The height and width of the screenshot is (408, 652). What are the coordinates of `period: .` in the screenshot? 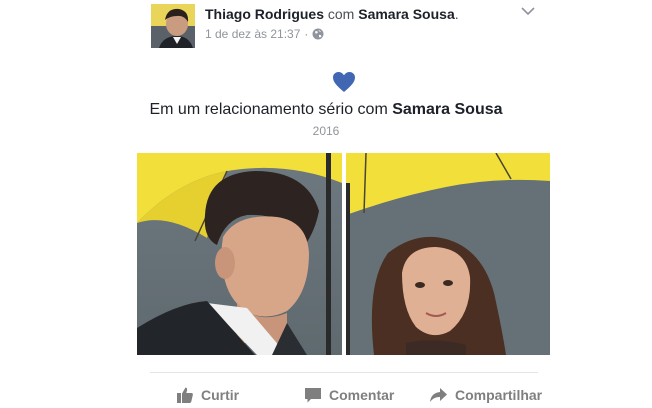 It's located at (456, 14).